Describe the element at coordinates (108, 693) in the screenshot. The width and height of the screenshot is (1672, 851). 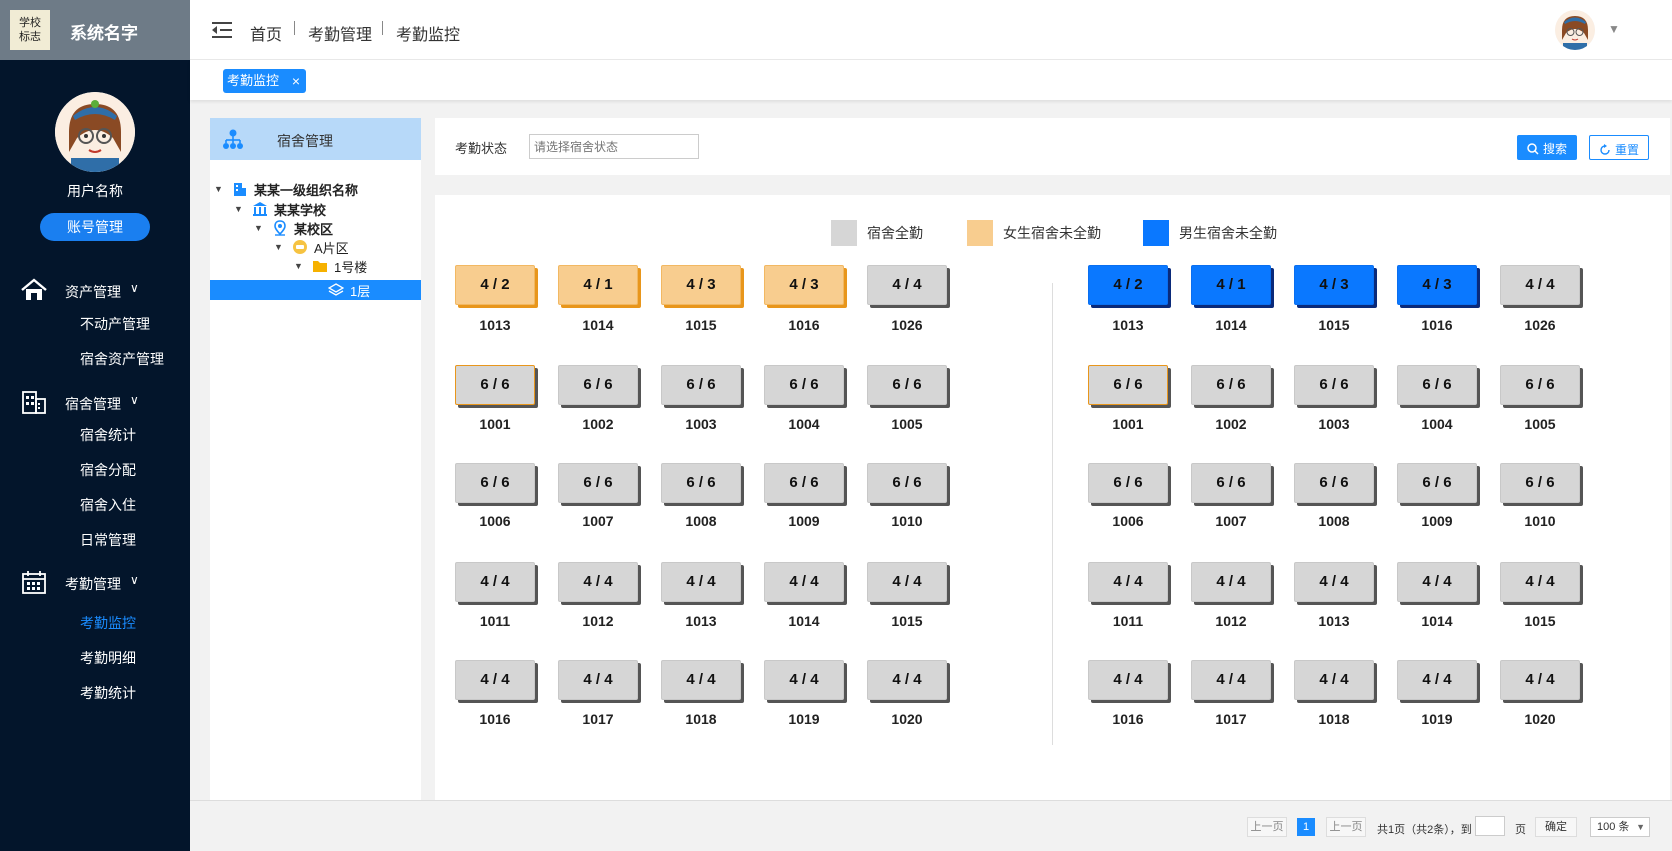
I see `nav-item-attendance-stats: 考勤统计` at that location.